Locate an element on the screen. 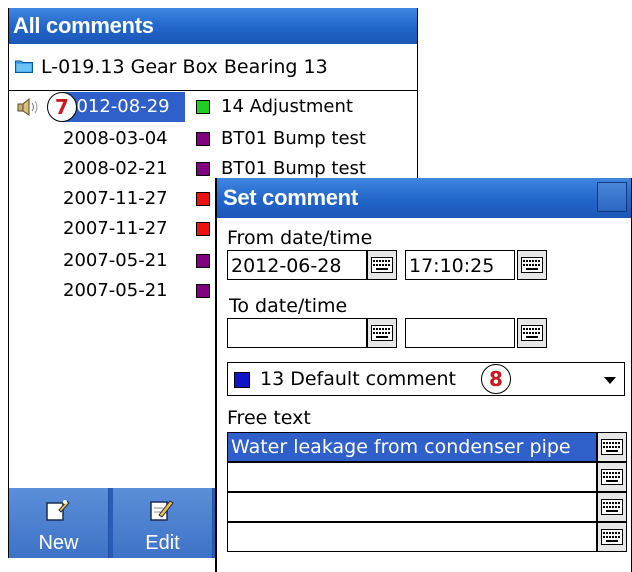  set-comment-title: Set comment is located at coordinates (424, 198).